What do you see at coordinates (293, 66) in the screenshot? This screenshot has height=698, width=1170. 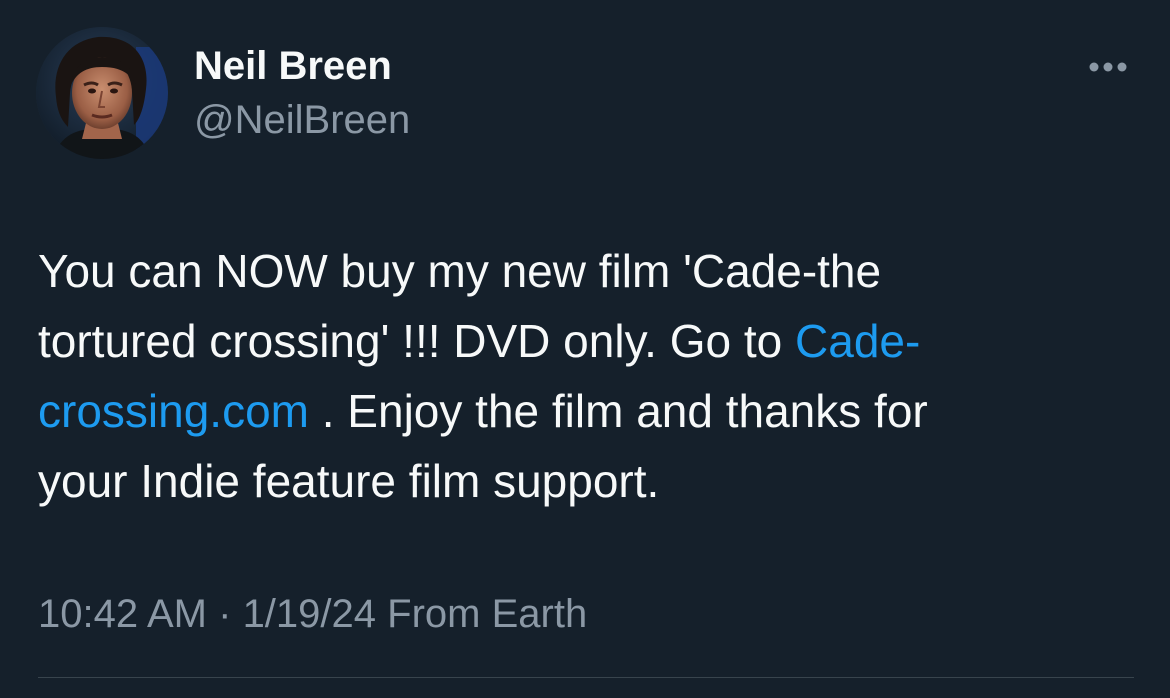 I see `author-display-name: Neil Breen` at bounding box center [293, 66].